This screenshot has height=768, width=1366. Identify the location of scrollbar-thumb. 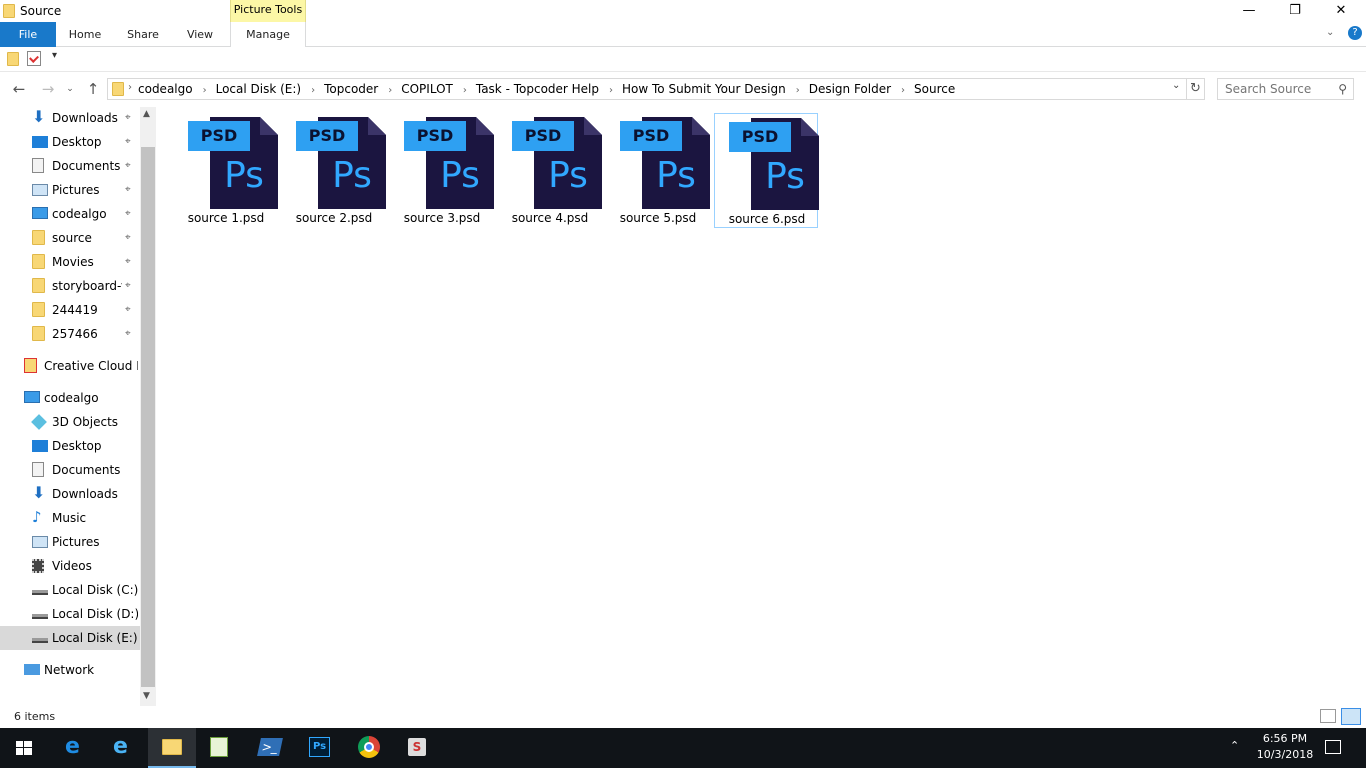
(148, 417).